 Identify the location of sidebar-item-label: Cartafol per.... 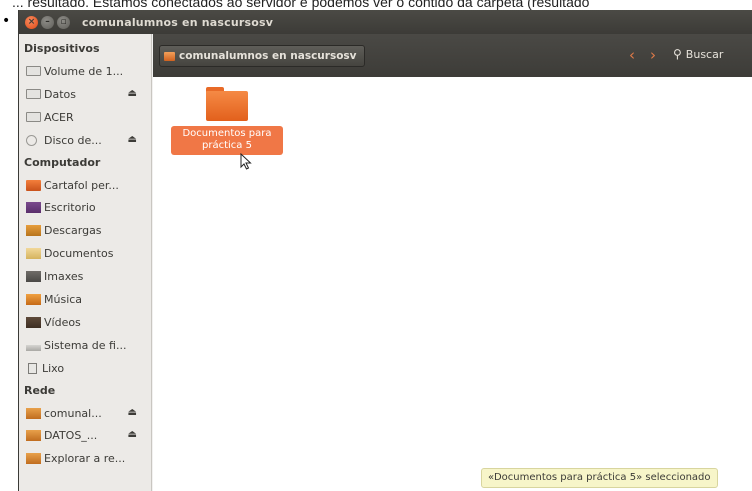
(81, 185).